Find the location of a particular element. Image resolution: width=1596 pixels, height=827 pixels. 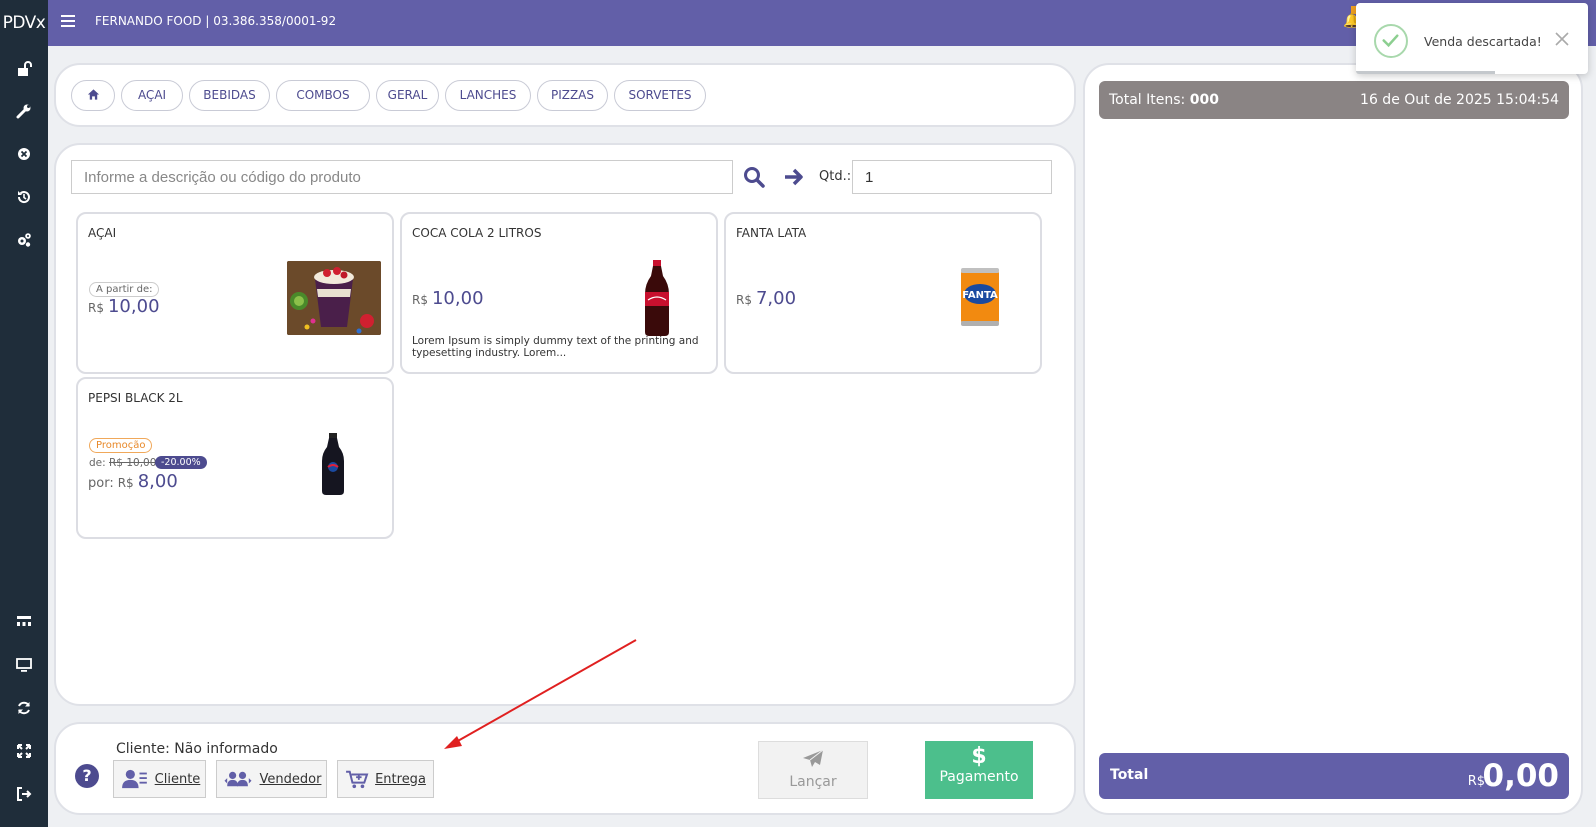

product-price: por: R$ 8,00 is located at coordinates (133, 481).